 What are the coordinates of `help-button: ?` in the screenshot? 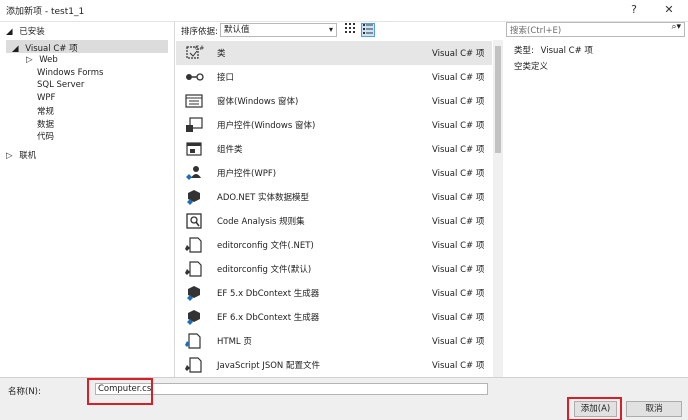 It's located at (634, 10).